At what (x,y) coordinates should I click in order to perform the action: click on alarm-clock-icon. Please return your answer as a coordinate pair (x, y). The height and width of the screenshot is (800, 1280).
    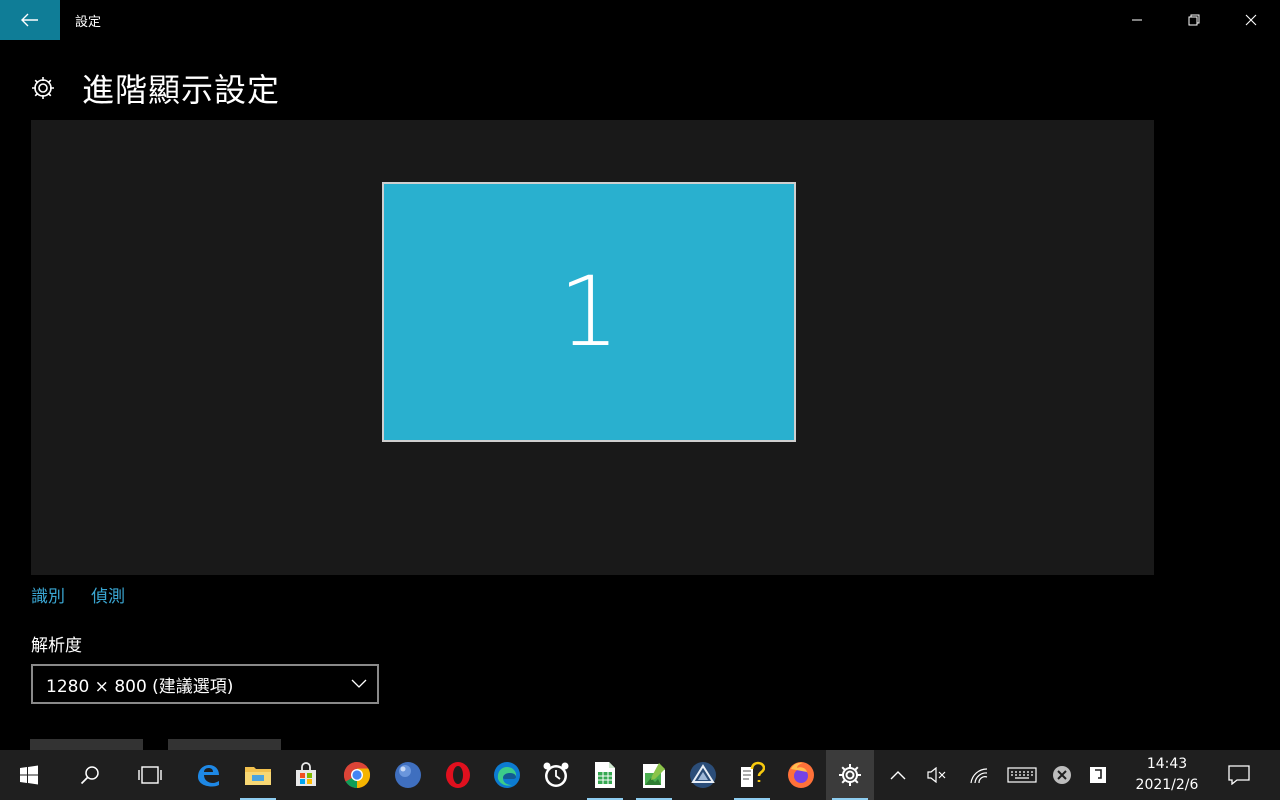
    Looking at the image, I should click on (556, 774).